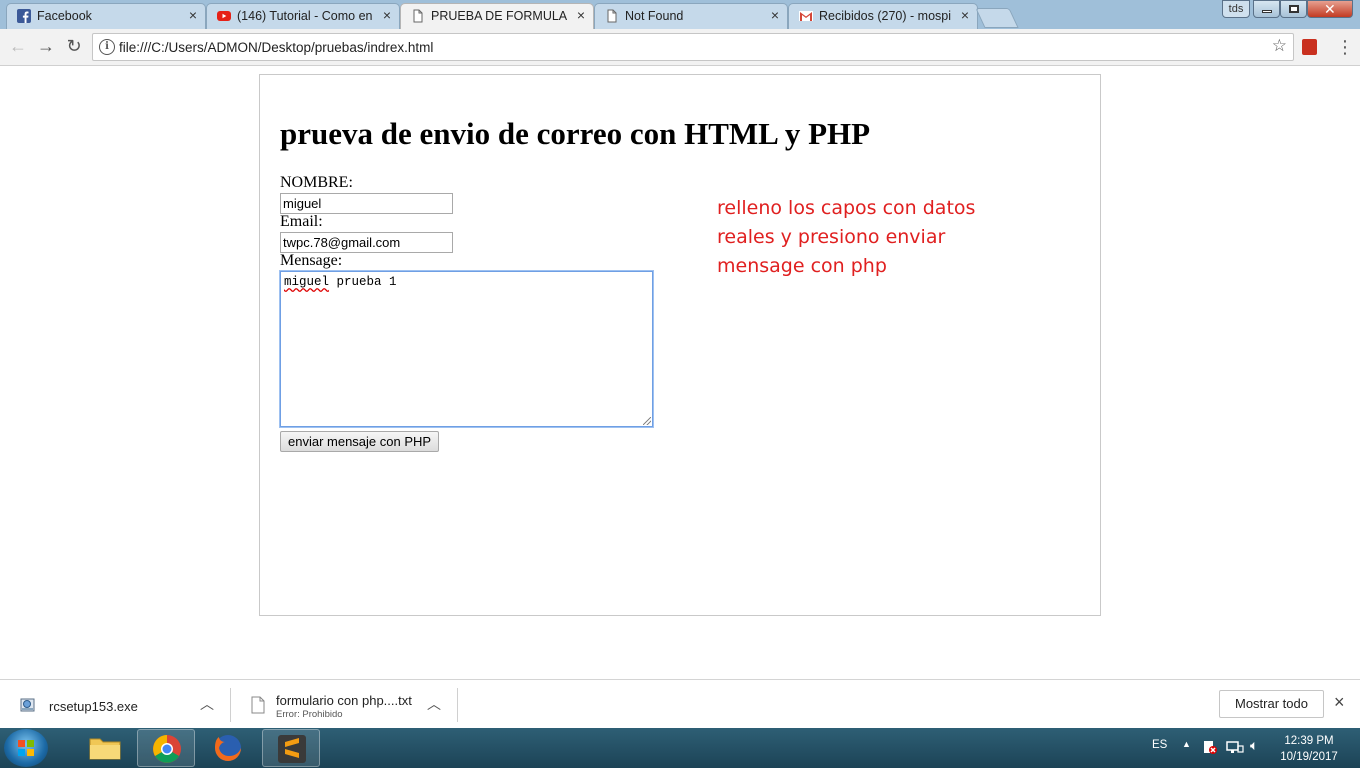 The width and height of the screenshot is (1360, 773). I want to click on page-title: prueva de envio de correo con HTML y PHP, so click(575, 133).